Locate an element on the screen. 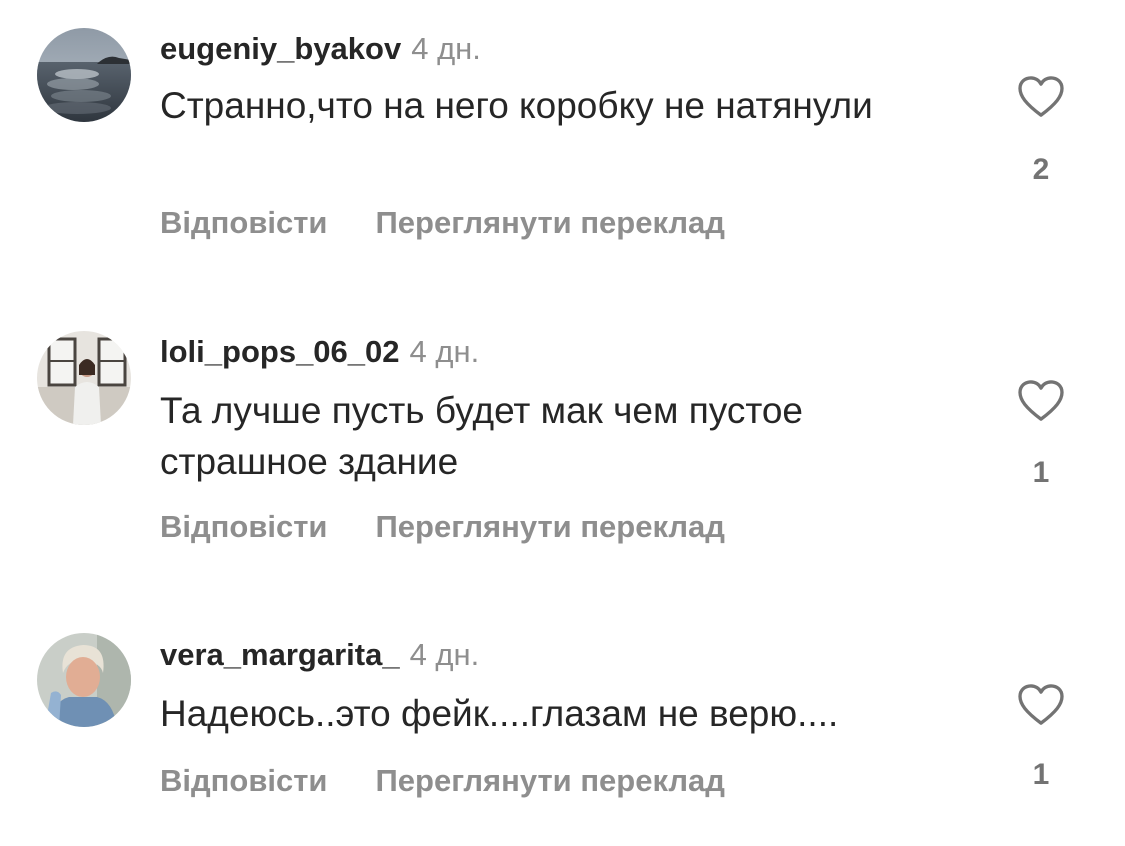 This screenshot has height=846, width=1125. woman-portrait-avatar-icon is located at coordinates (84, 680).